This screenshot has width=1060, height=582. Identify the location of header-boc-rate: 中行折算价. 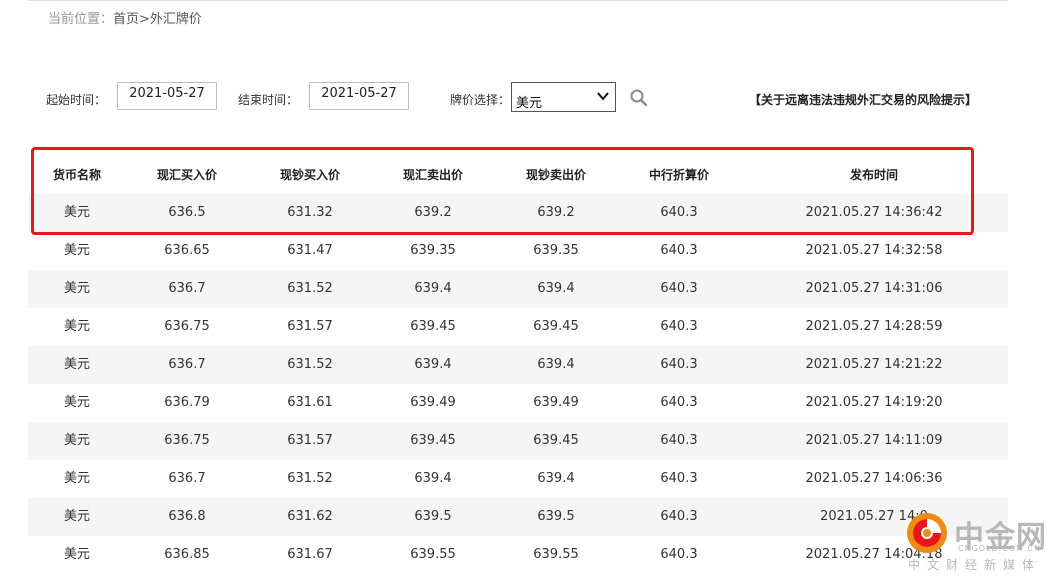
(678, 175).